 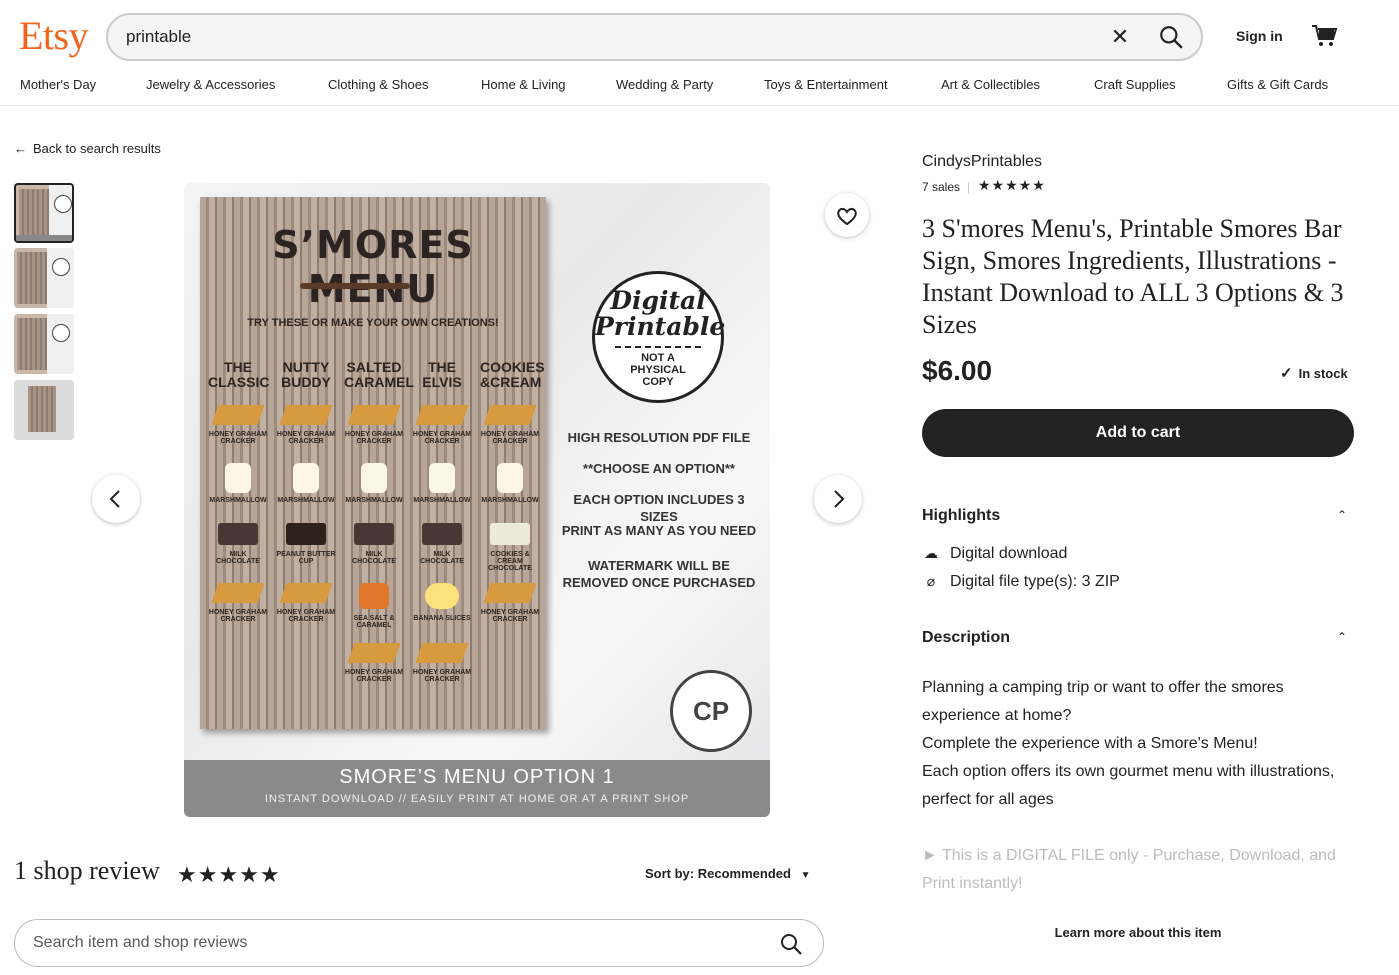 I want to click on search-input: printable, so click(x=158, y=37).